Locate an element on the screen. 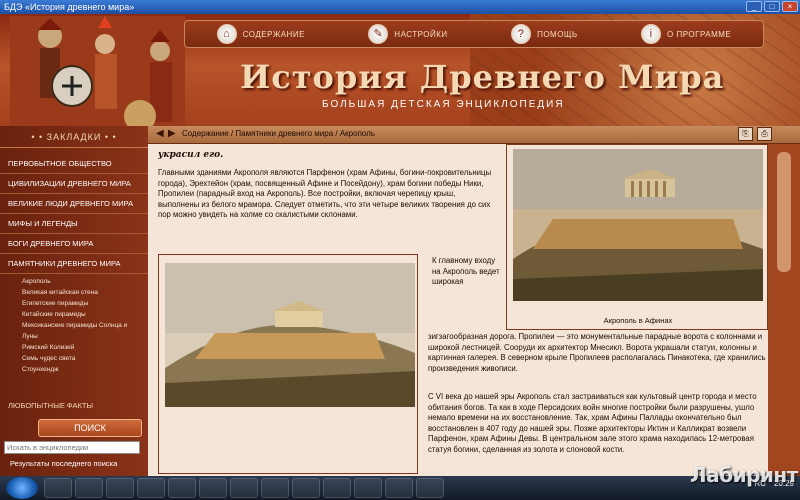 This screenshot has width=800, height=500. window-controls: _ □ × is located at coordinates (772, 6).